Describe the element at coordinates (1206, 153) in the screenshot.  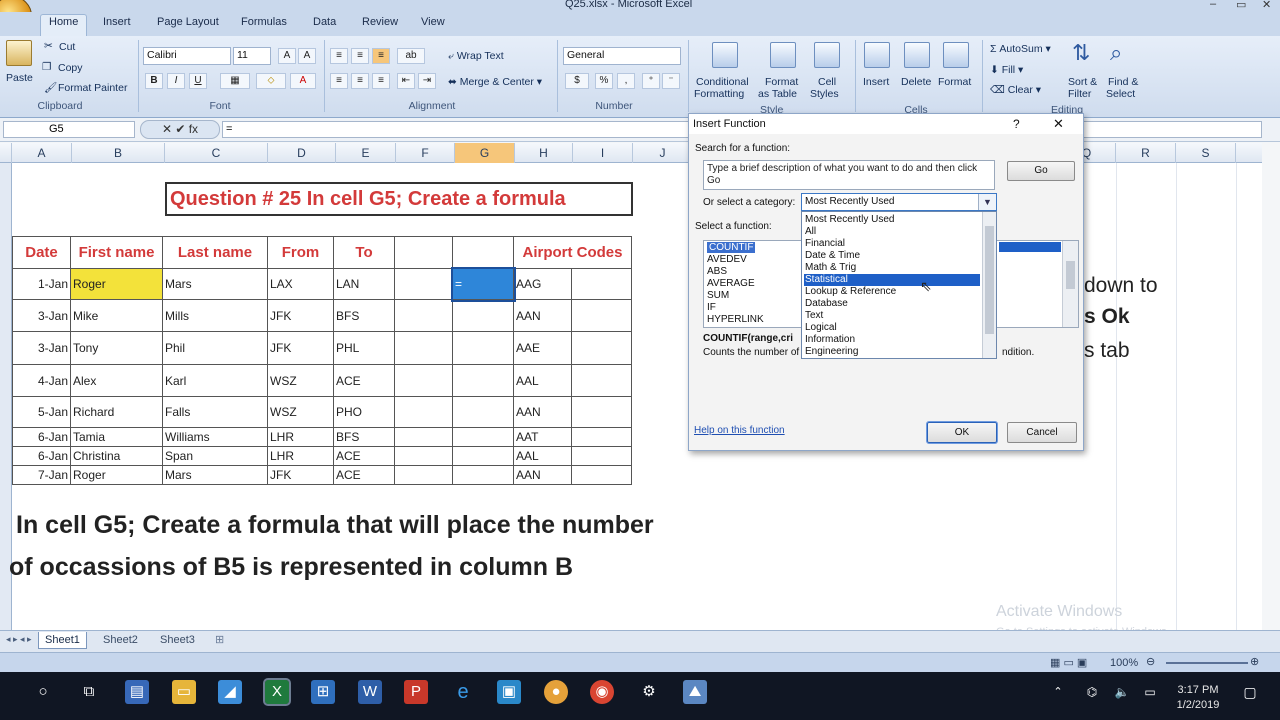
I see `column-header: S` at that location.